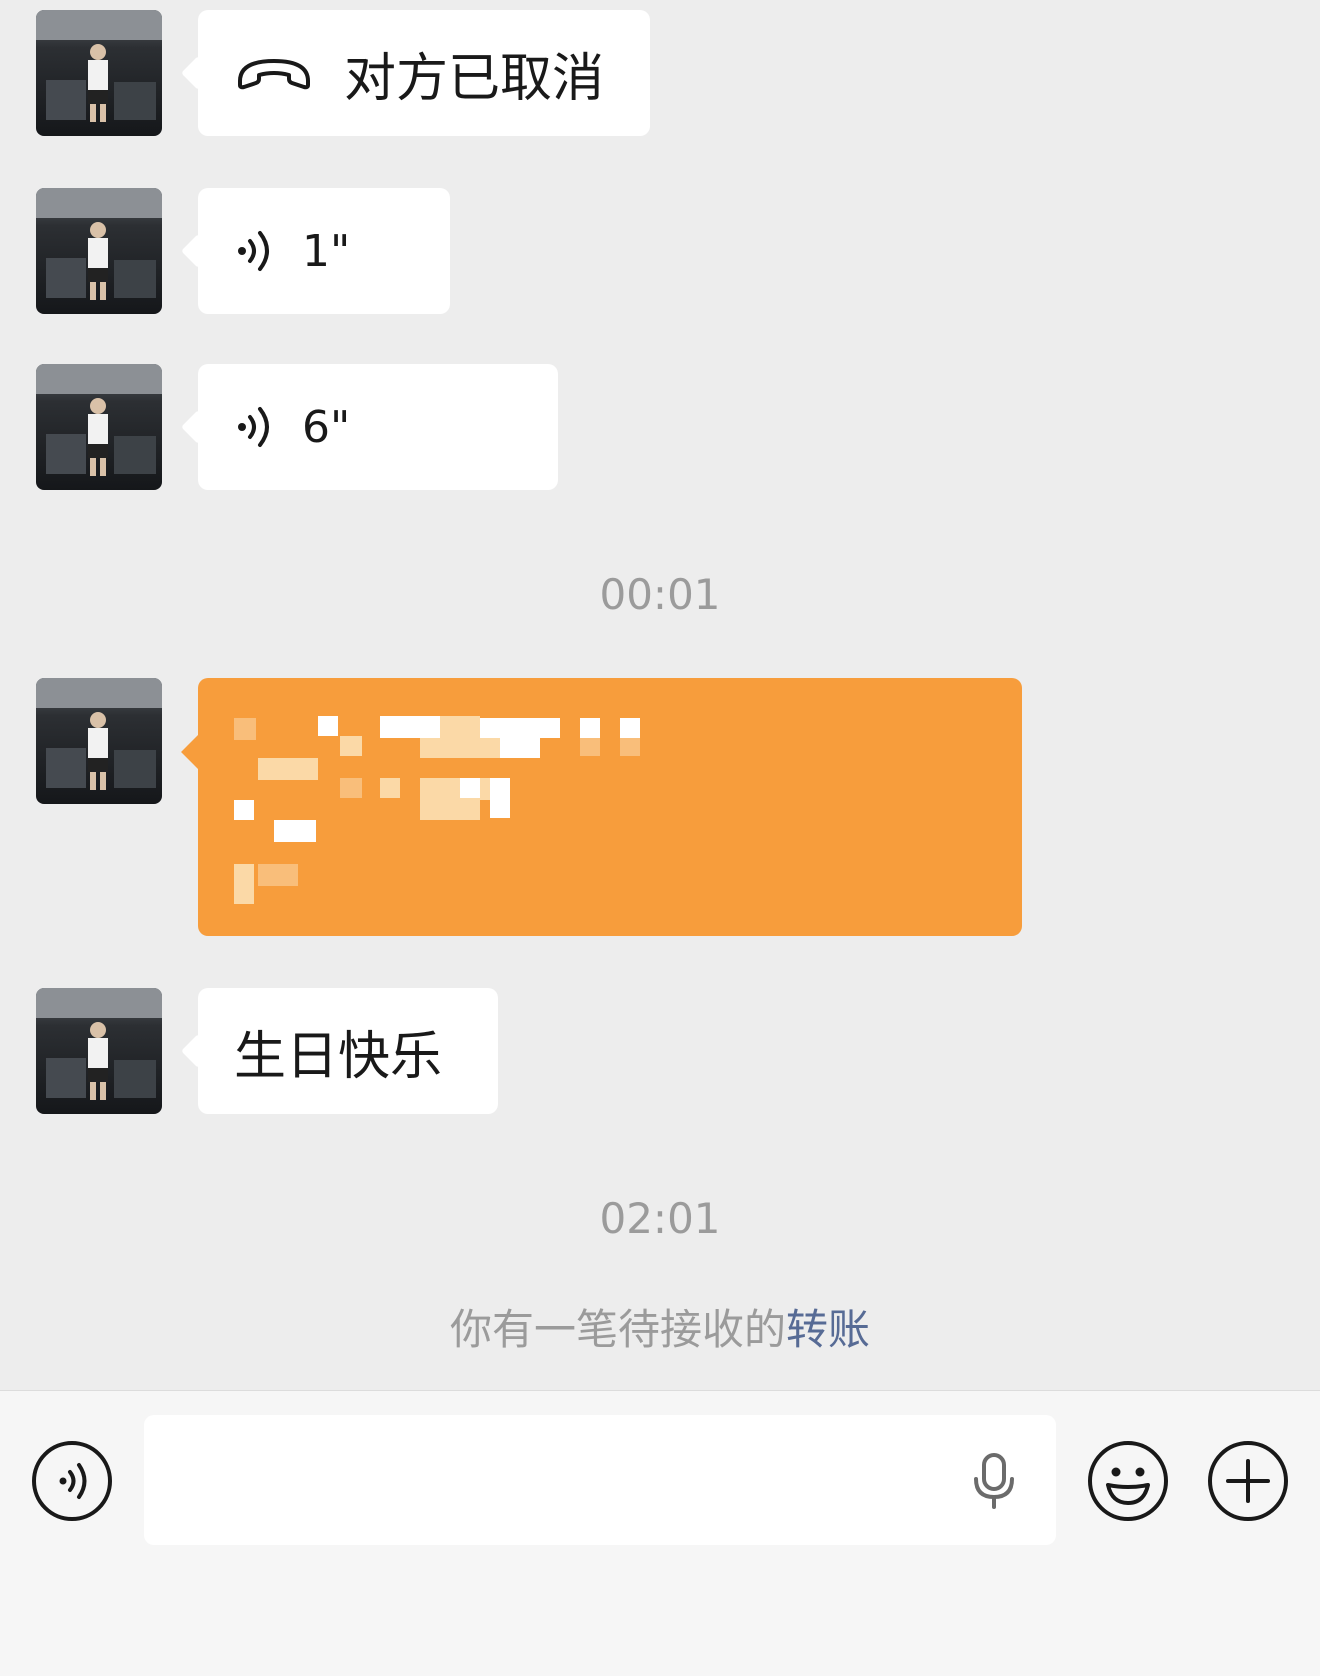 The height and width of the screenshot is (1676, 1320). Describe the element at coordinates (660, 1218) in the screenshot. I see `message-timestamp: 02:01` at that location.